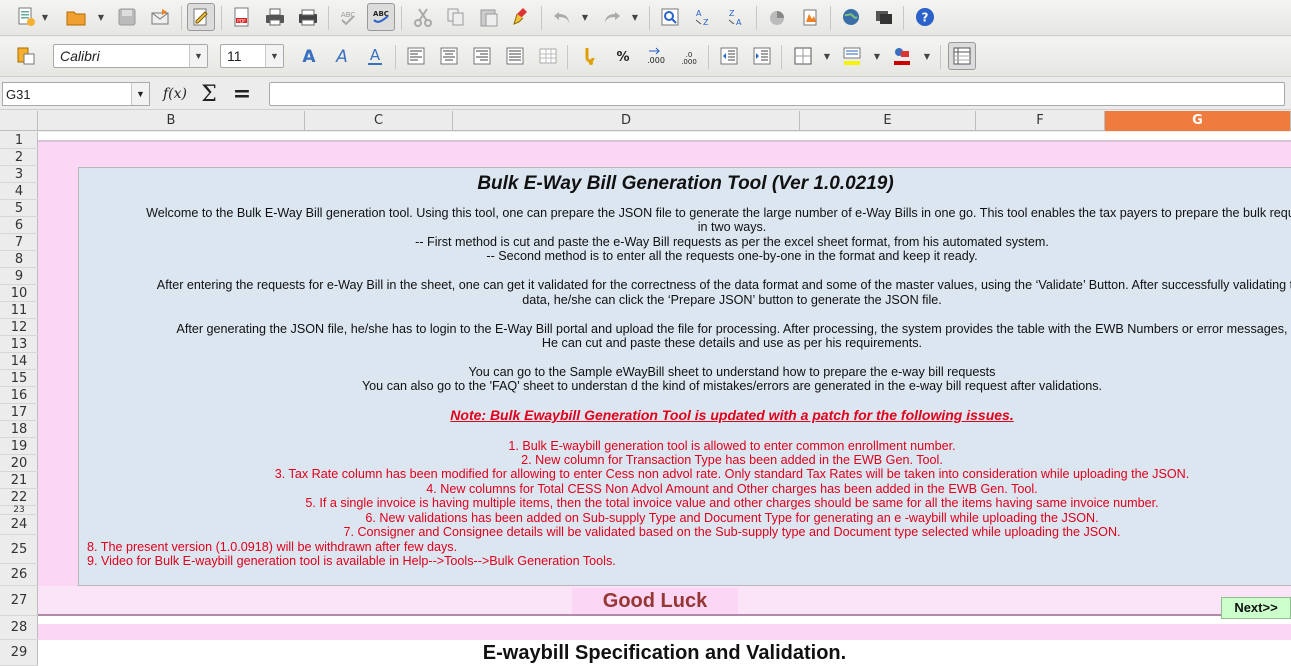 The width and height of the screenshot is (1291, 666). What do you see at coordinates (171, 121) in the screenshot?
I see `column-header-b: B` at bounding box center [171, 121].